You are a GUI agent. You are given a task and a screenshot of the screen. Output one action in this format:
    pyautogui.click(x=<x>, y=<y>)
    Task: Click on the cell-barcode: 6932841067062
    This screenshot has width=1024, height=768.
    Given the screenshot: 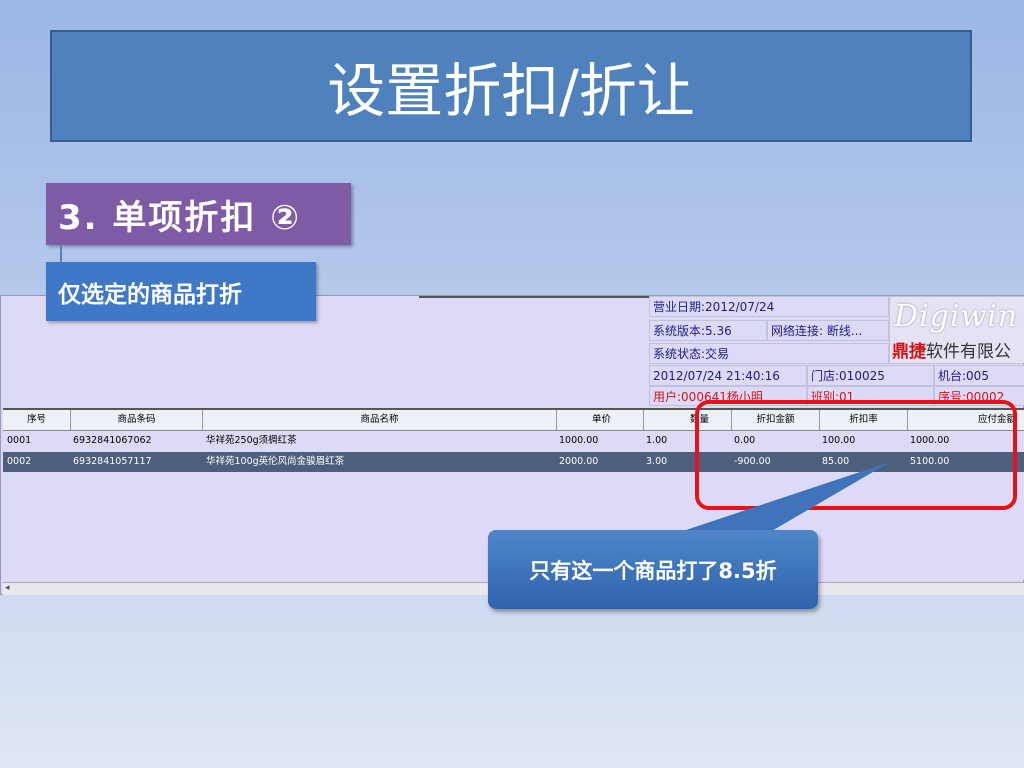 What is the action you would take?
    pyautogui.click(x=112, y=440)
    